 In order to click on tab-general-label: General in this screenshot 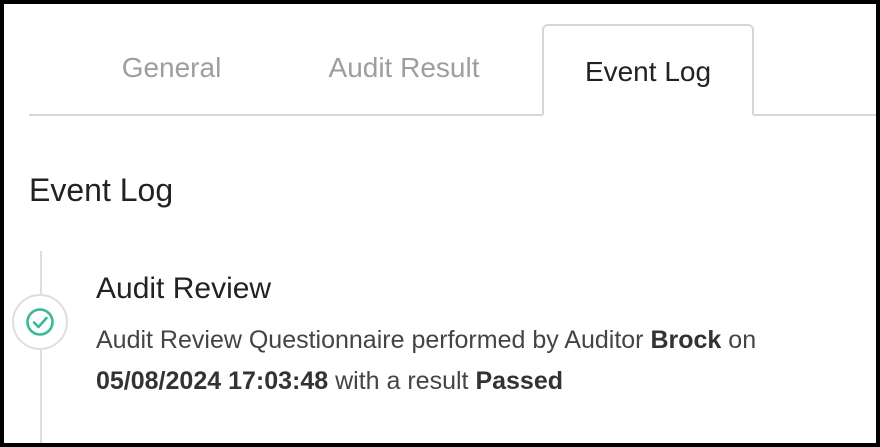, I will do `click(171, 67)`.